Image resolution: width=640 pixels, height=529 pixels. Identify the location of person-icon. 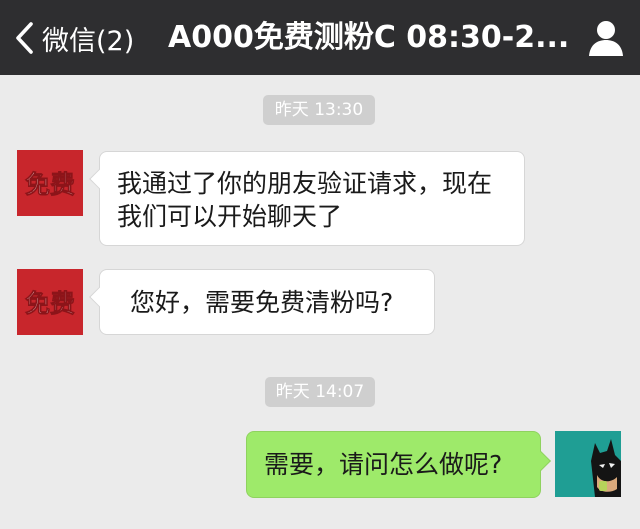
(606, 38).